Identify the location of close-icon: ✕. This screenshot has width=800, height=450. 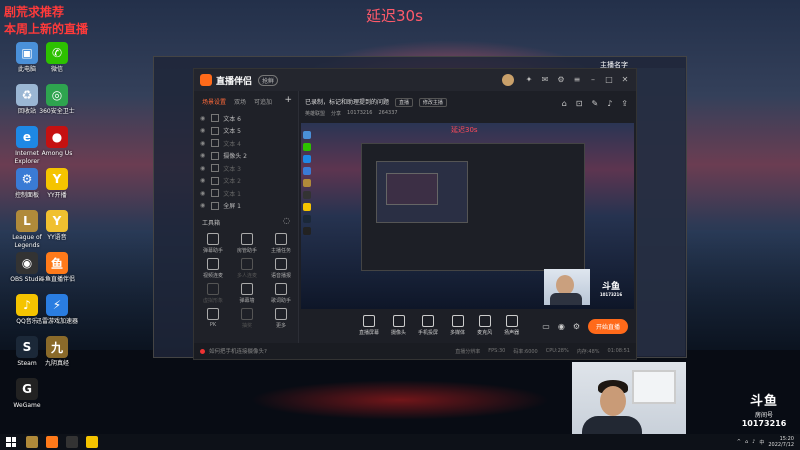
(625, 80).